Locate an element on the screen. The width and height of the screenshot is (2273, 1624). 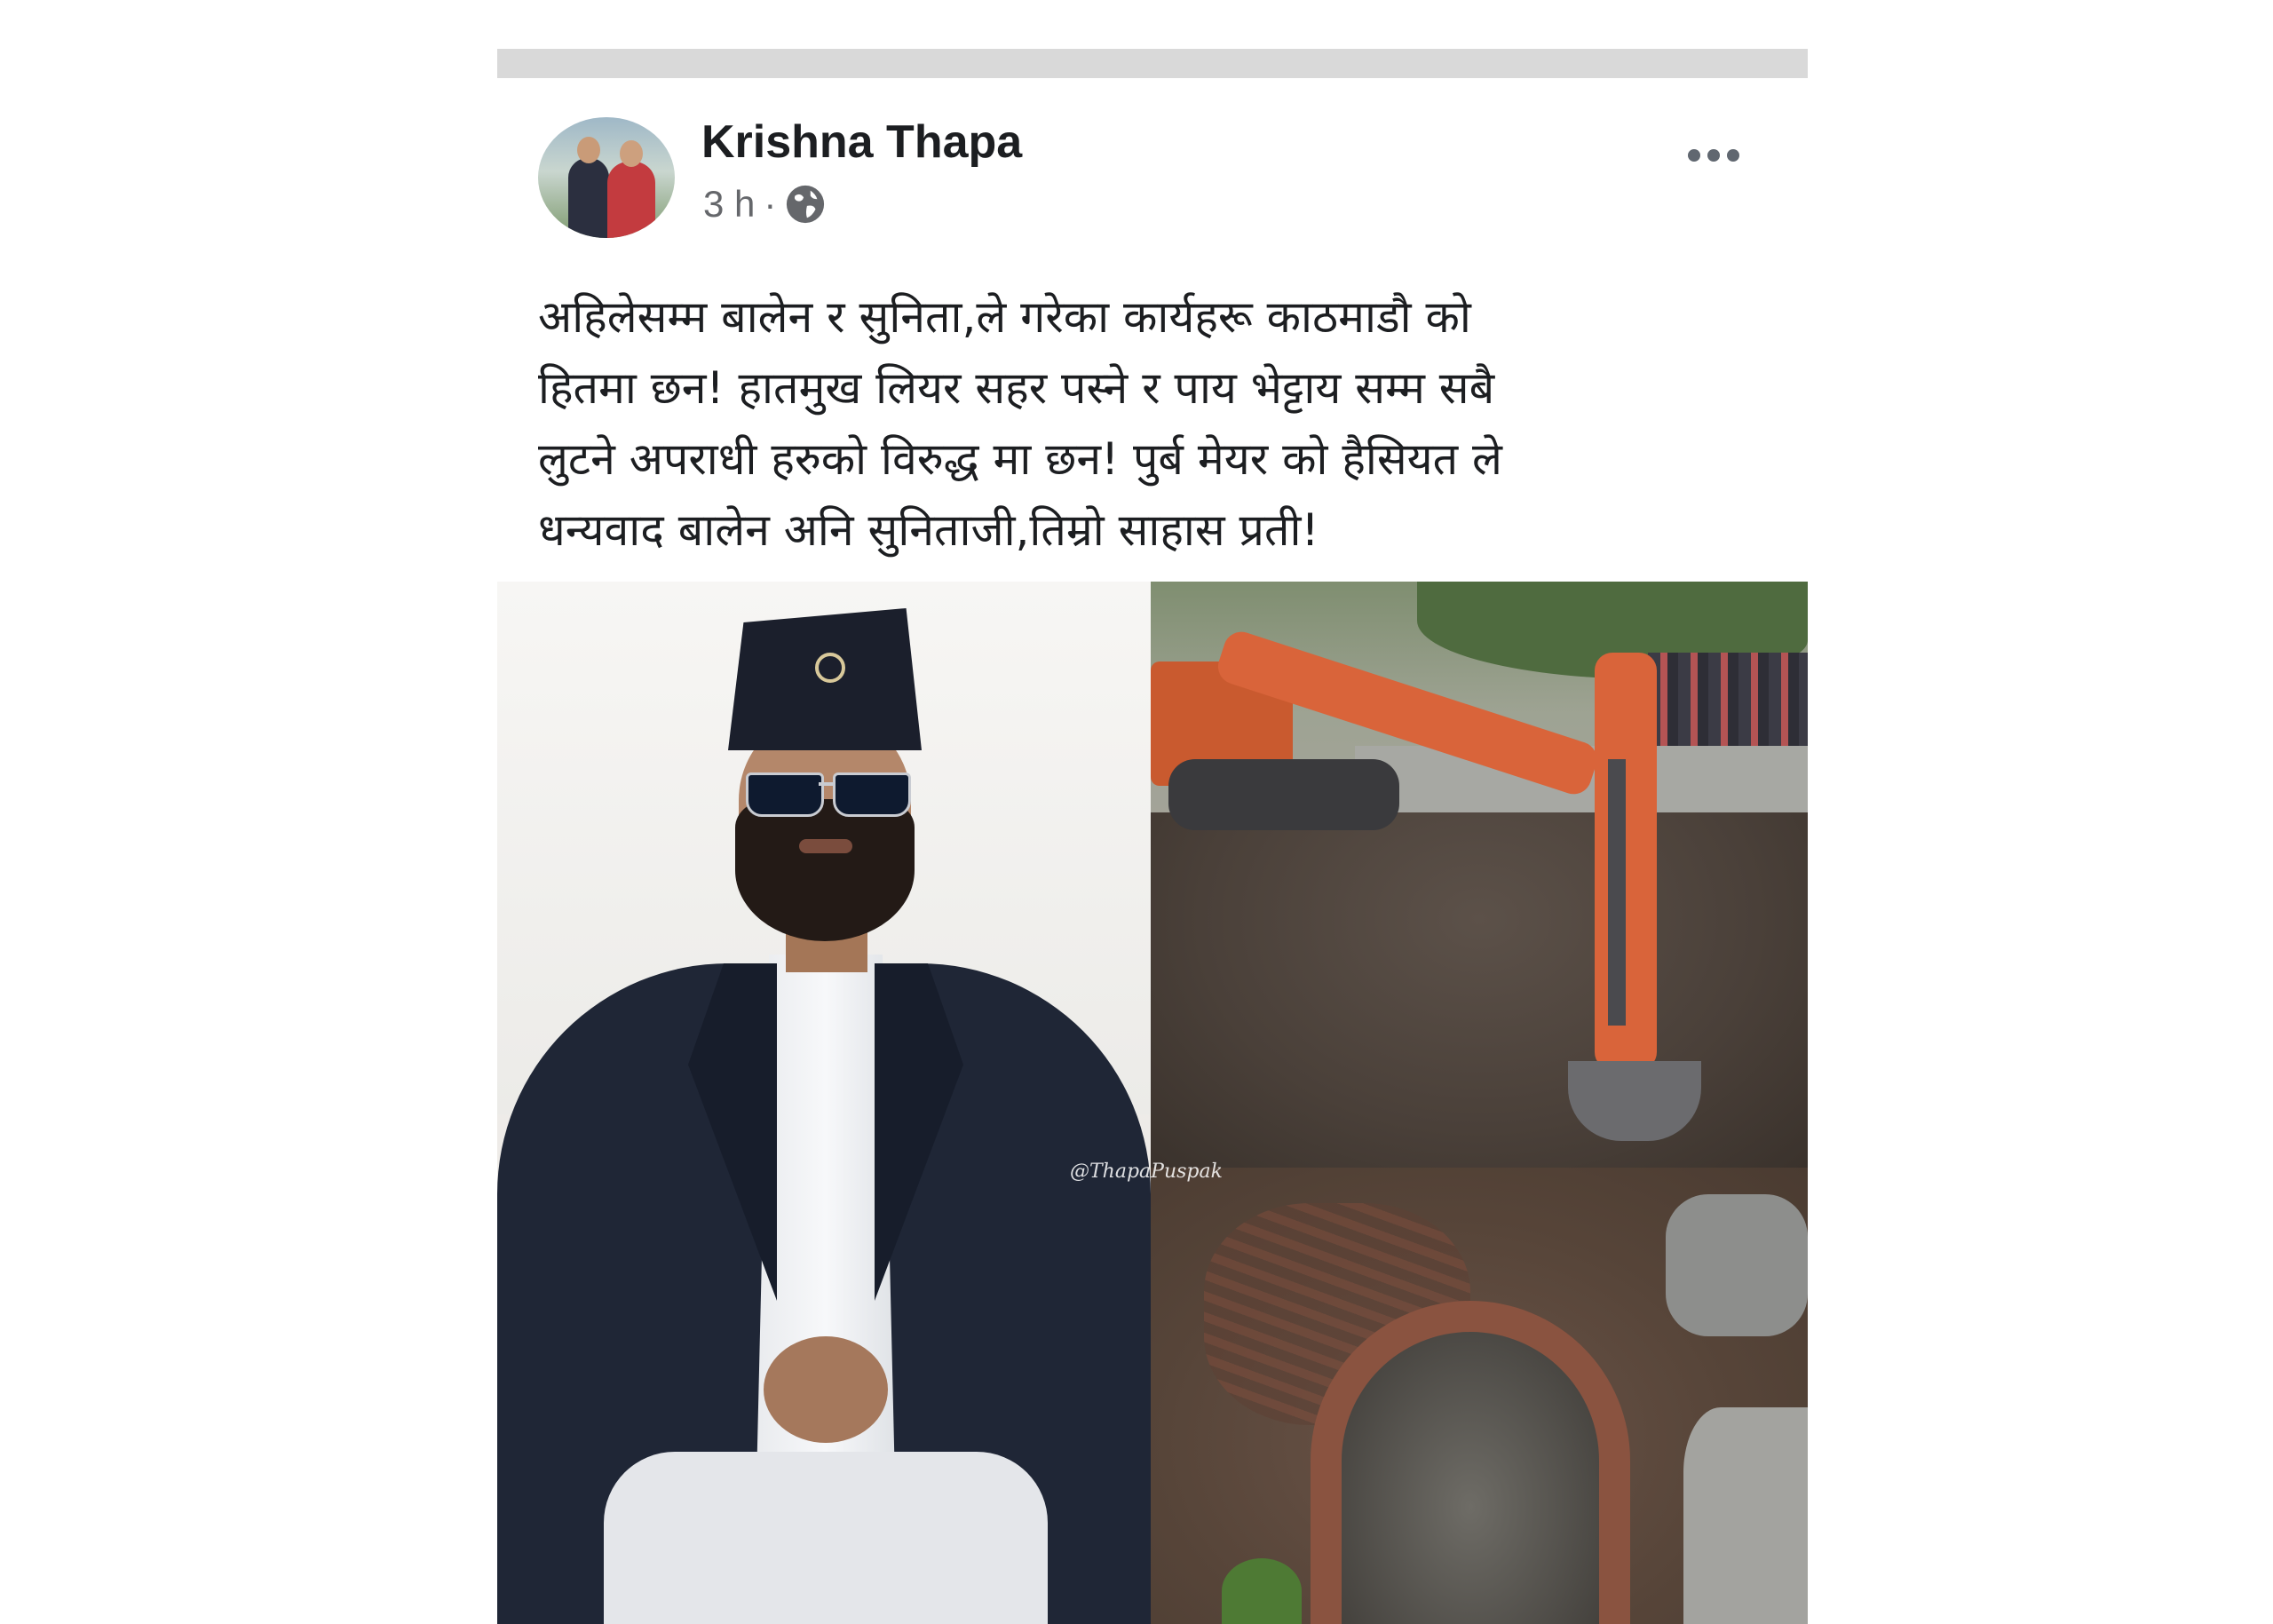
author-name: Krishna Thapa is located at coordinates (862, 142).